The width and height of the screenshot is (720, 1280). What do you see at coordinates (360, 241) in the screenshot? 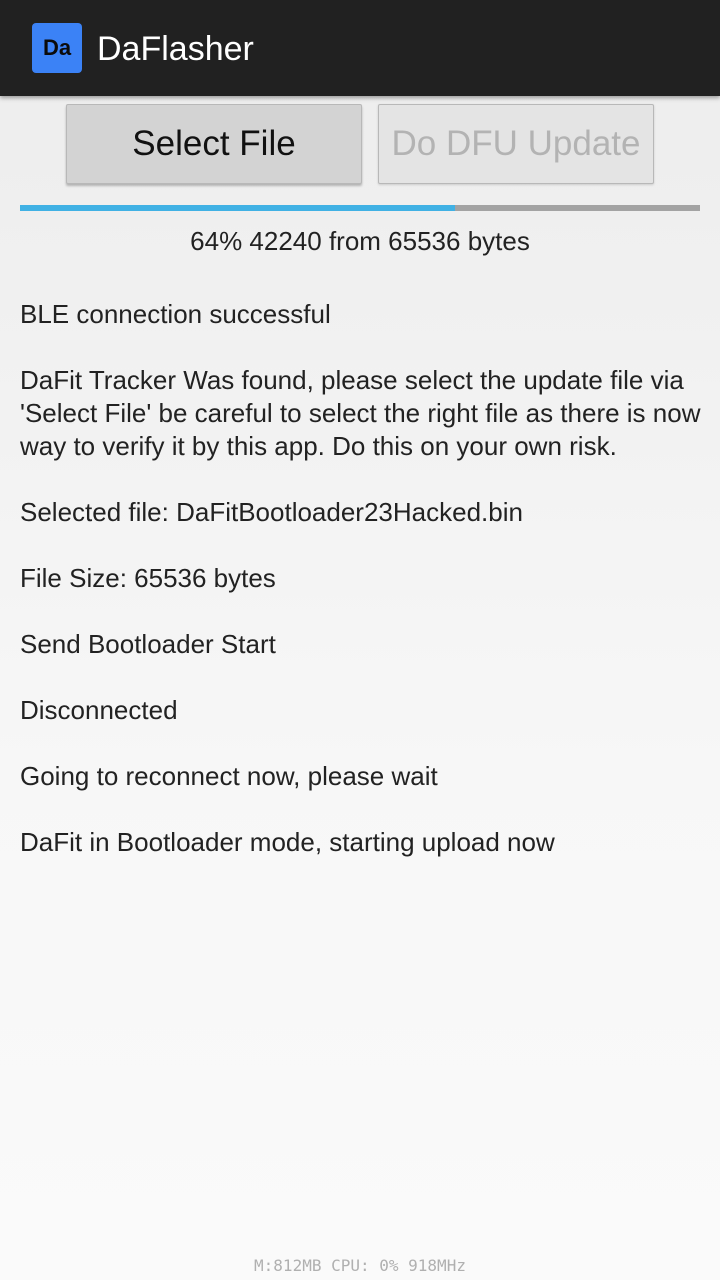
I see `progress-text: 64% 42240 from 65536 bytes` at bounding box center [360, 241].